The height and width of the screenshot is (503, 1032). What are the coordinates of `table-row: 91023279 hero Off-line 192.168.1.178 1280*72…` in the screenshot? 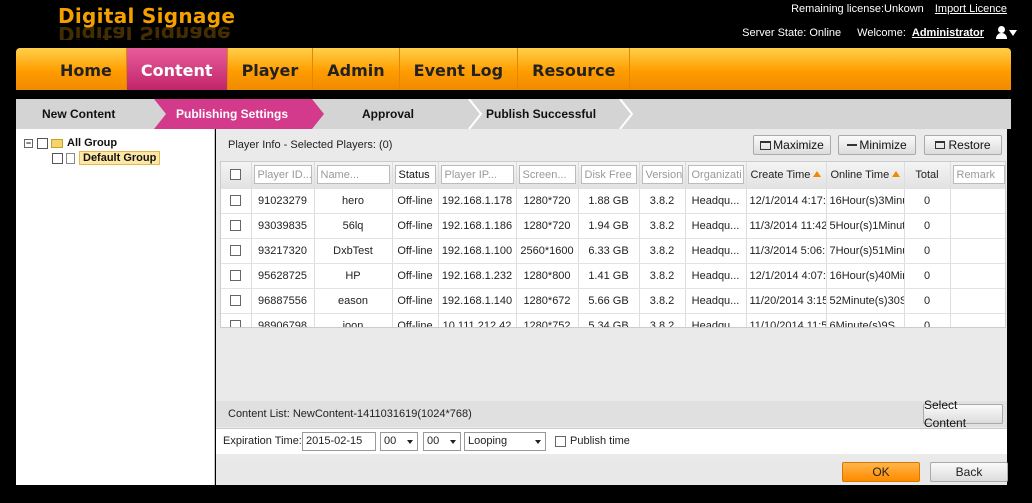 It's located at (613, 201).